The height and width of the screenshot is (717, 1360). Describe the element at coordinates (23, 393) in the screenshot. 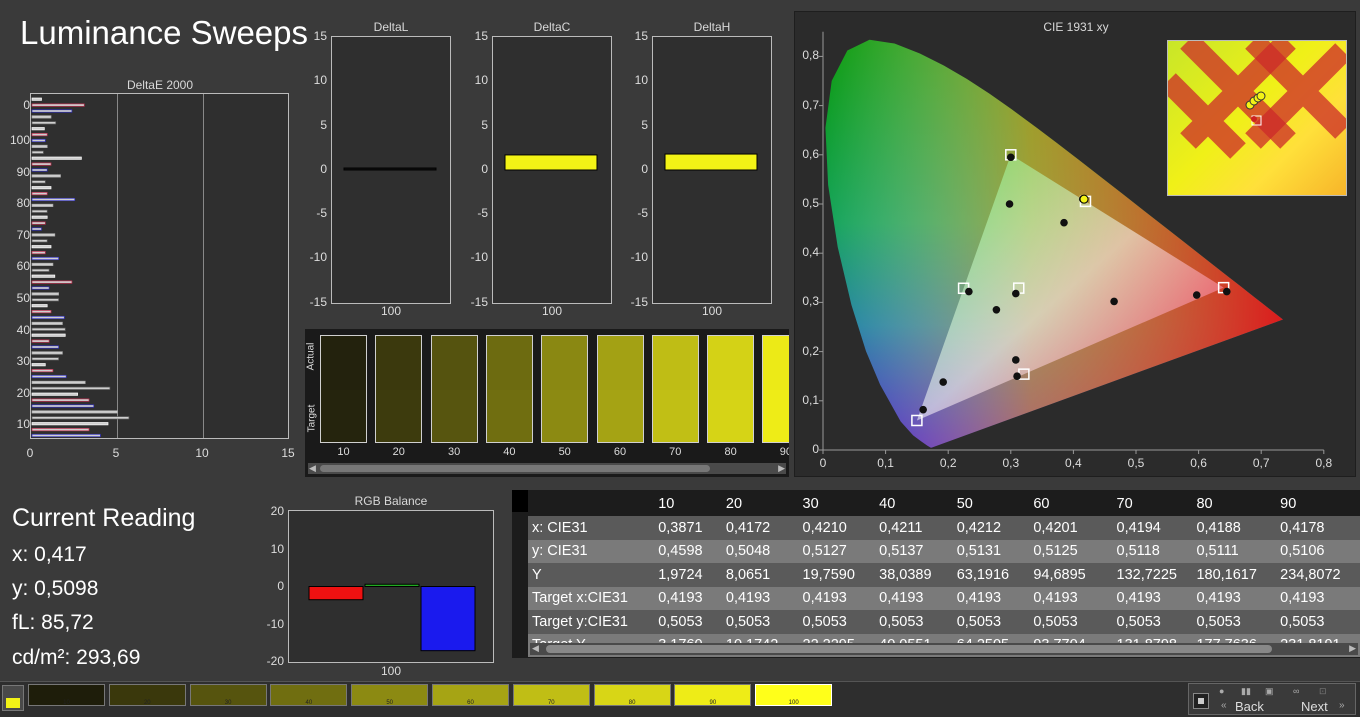

I see `deltae-y-tick: 20` at that location.